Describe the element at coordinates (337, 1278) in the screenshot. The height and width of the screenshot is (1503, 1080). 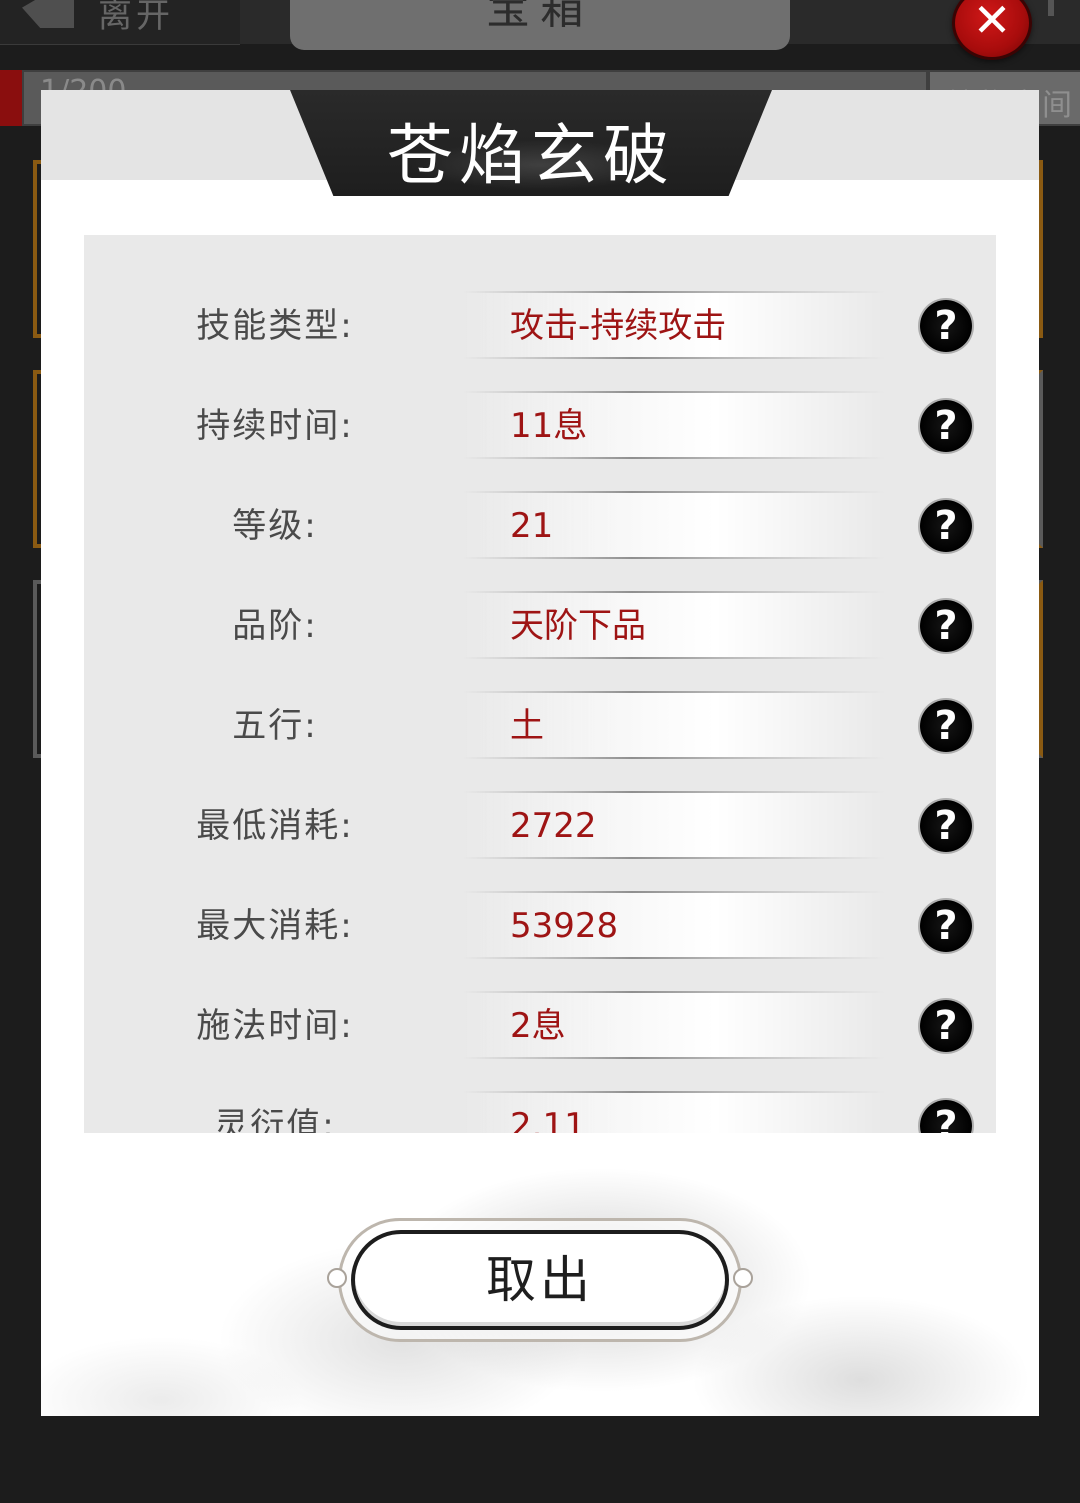
I see `frame-knob-left` at that location.